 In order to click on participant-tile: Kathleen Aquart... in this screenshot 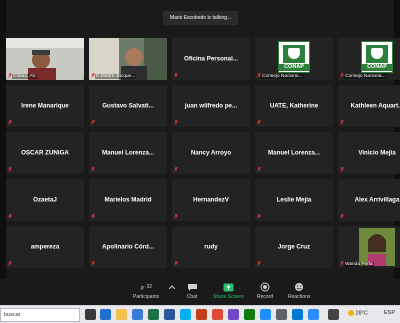, I will do `click(369, 106)`.